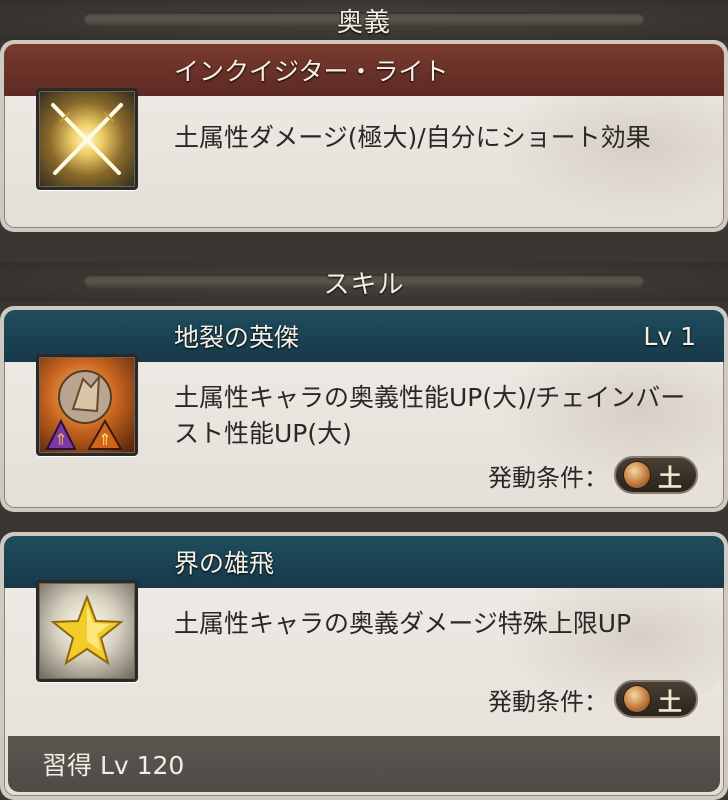 This screenshot has height=800, width=728. Describe the element at coordinates (113, 765) in the screenshot. I see `learn-level-text: 習得 Lv 120` at that location.